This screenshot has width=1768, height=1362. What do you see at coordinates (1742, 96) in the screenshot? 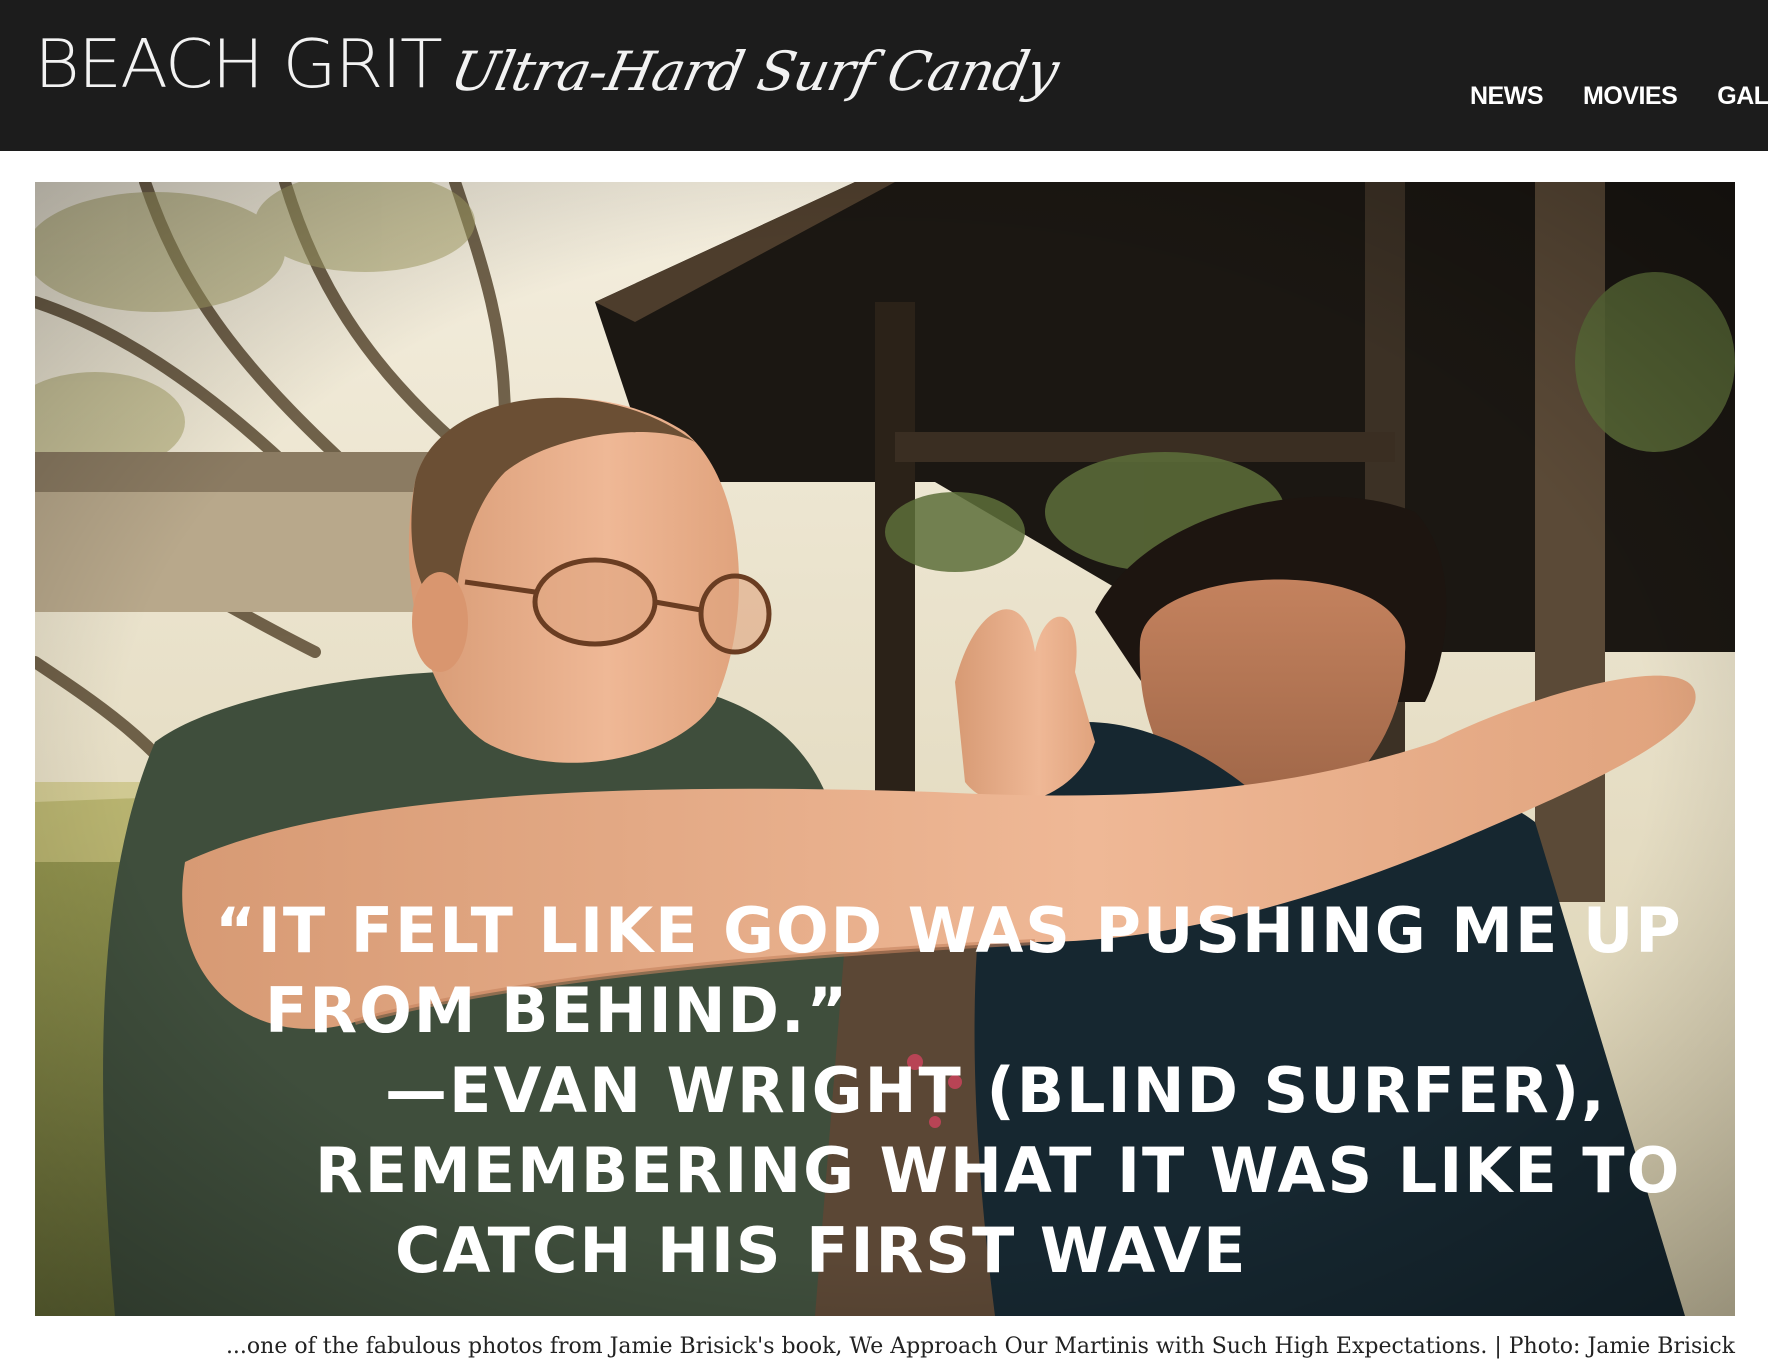
I see `nav-item-gals: GALS` at bounding box center [1742, 96].